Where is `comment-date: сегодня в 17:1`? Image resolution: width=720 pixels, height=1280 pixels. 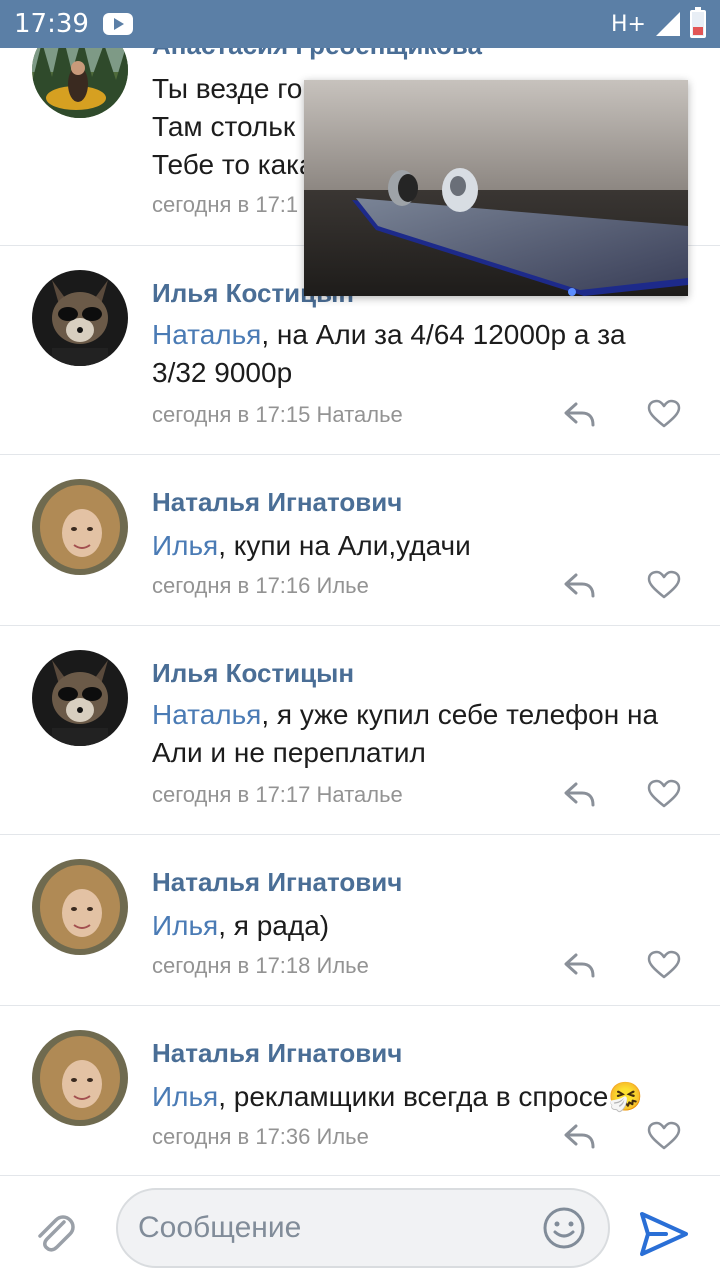
comment-date: сегодня в 17:1 is located at coordinates (225, 204).